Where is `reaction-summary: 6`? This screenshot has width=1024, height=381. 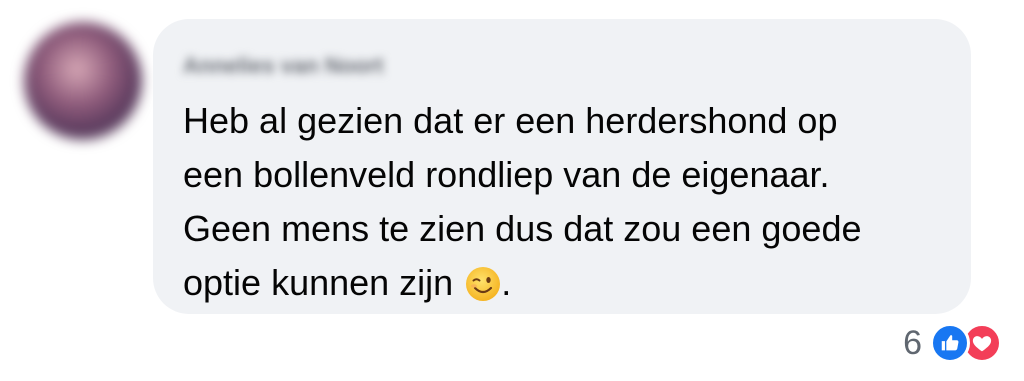
reaction-summary: 6 is located at coordinates (952, 343).